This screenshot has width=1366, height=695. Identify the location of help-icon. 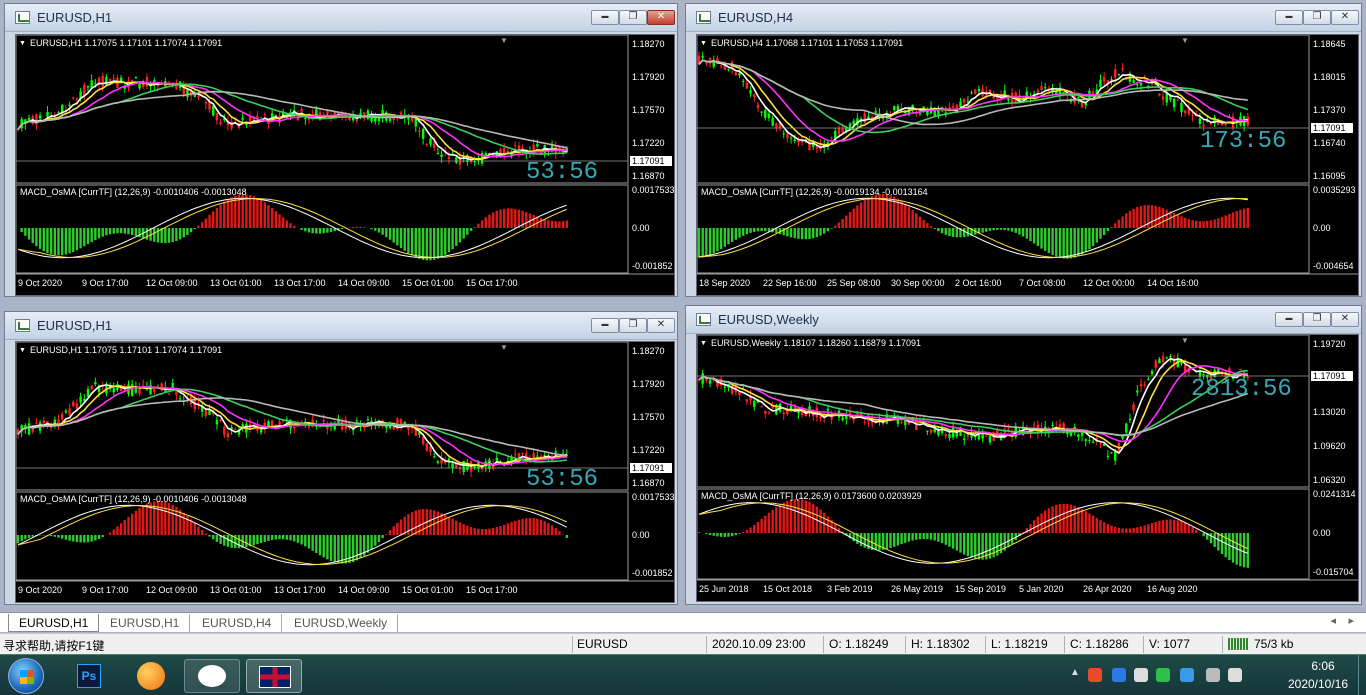
(1119, 675).